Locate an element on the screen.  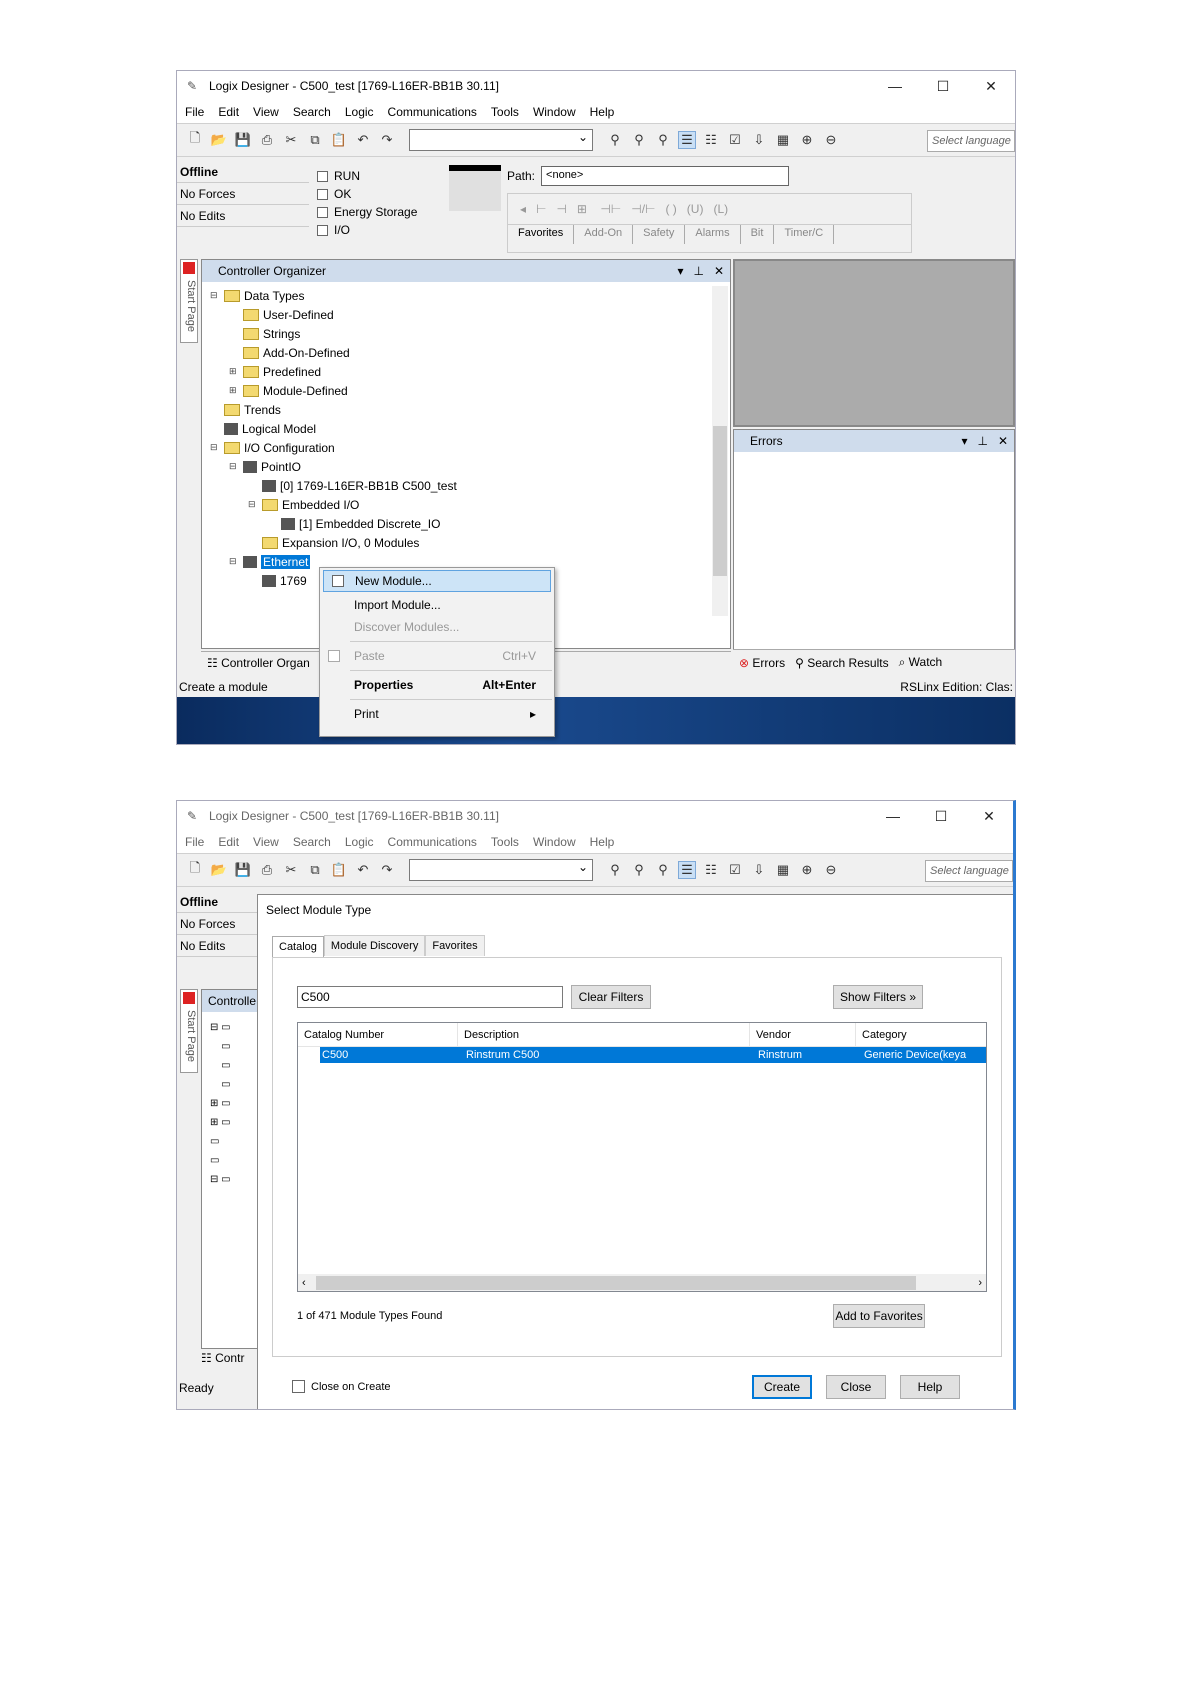
help-button: Help is located at coordinates (930, 1387).